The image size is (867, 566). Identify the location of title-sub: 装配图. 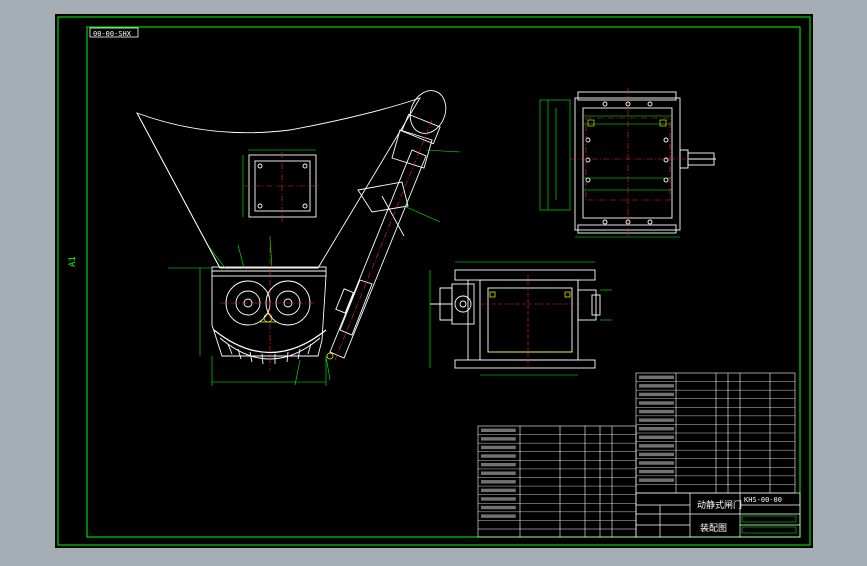
(713, 528).